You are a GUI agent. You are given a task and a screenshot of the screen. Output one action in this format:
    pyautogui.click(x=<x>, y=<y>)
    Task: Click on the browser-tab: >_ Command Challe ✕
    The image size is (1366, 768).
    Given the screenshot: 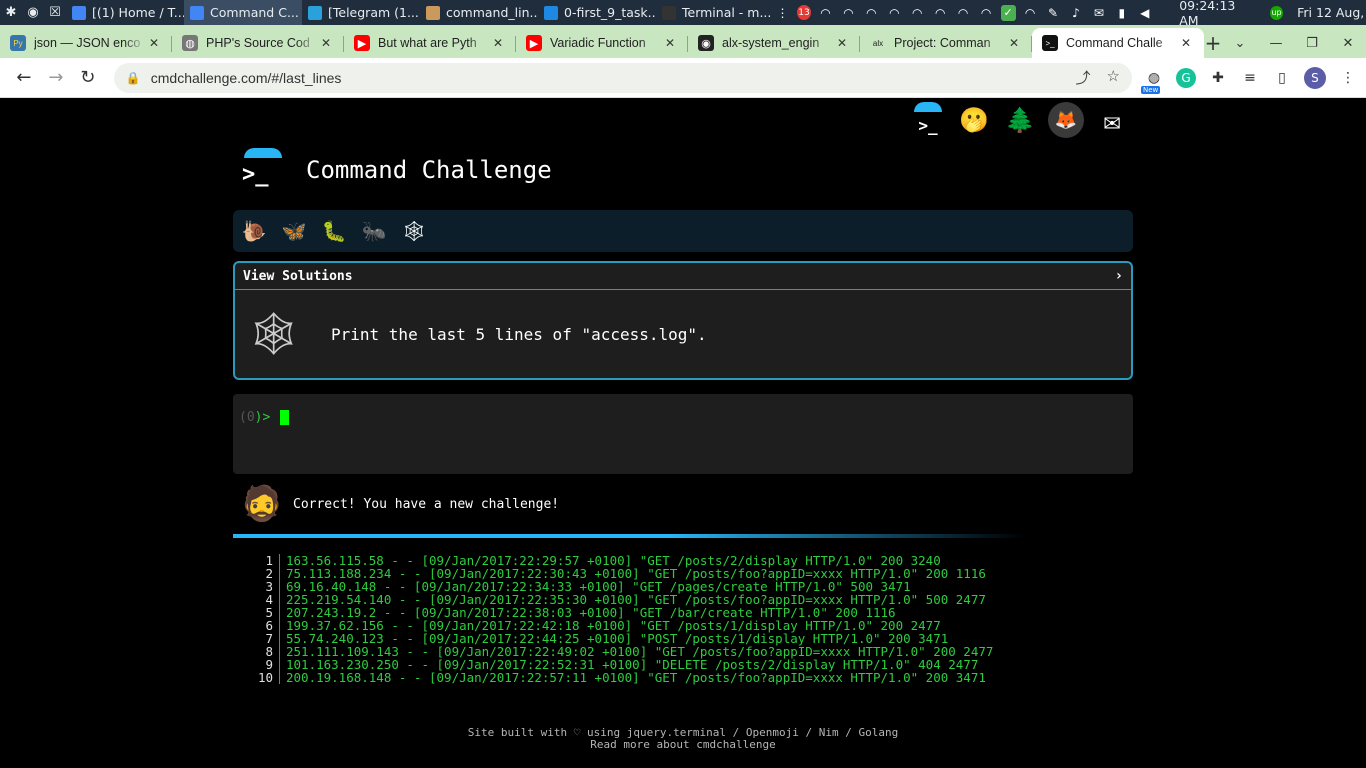 What is the action you would take?
    pyautogui.click(x=1118, y=43)
    